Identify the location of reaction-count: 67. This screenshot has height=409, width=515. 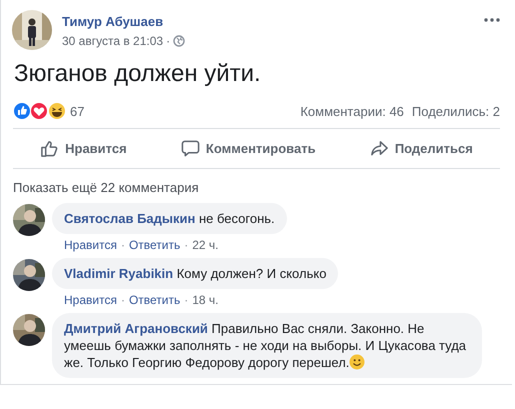
(77, 111).